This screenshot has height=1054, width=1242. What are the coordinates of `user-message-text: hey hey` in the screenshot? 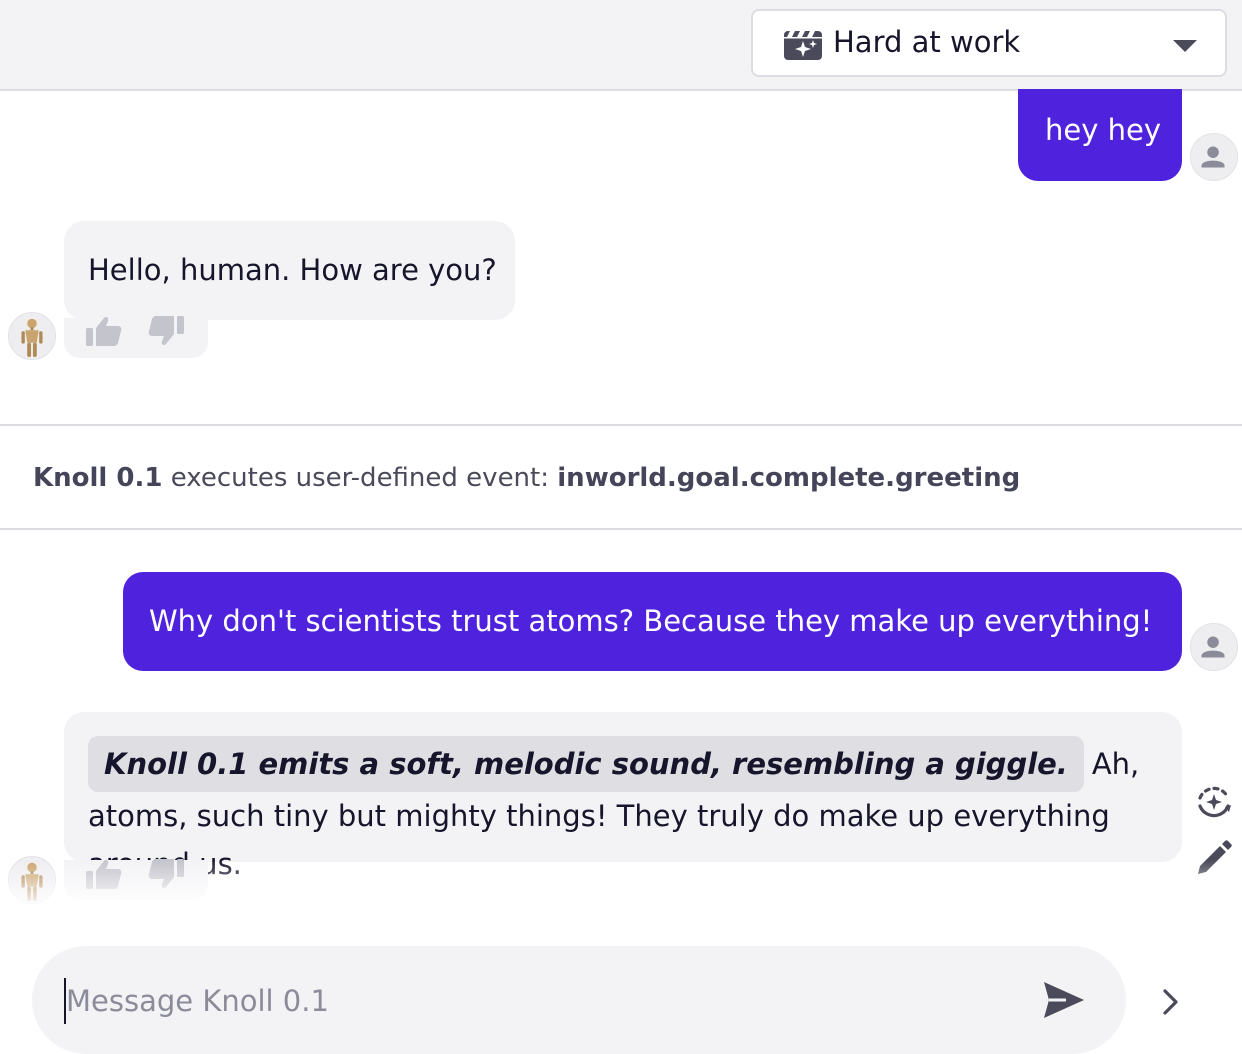 It's located at (1103, 130).